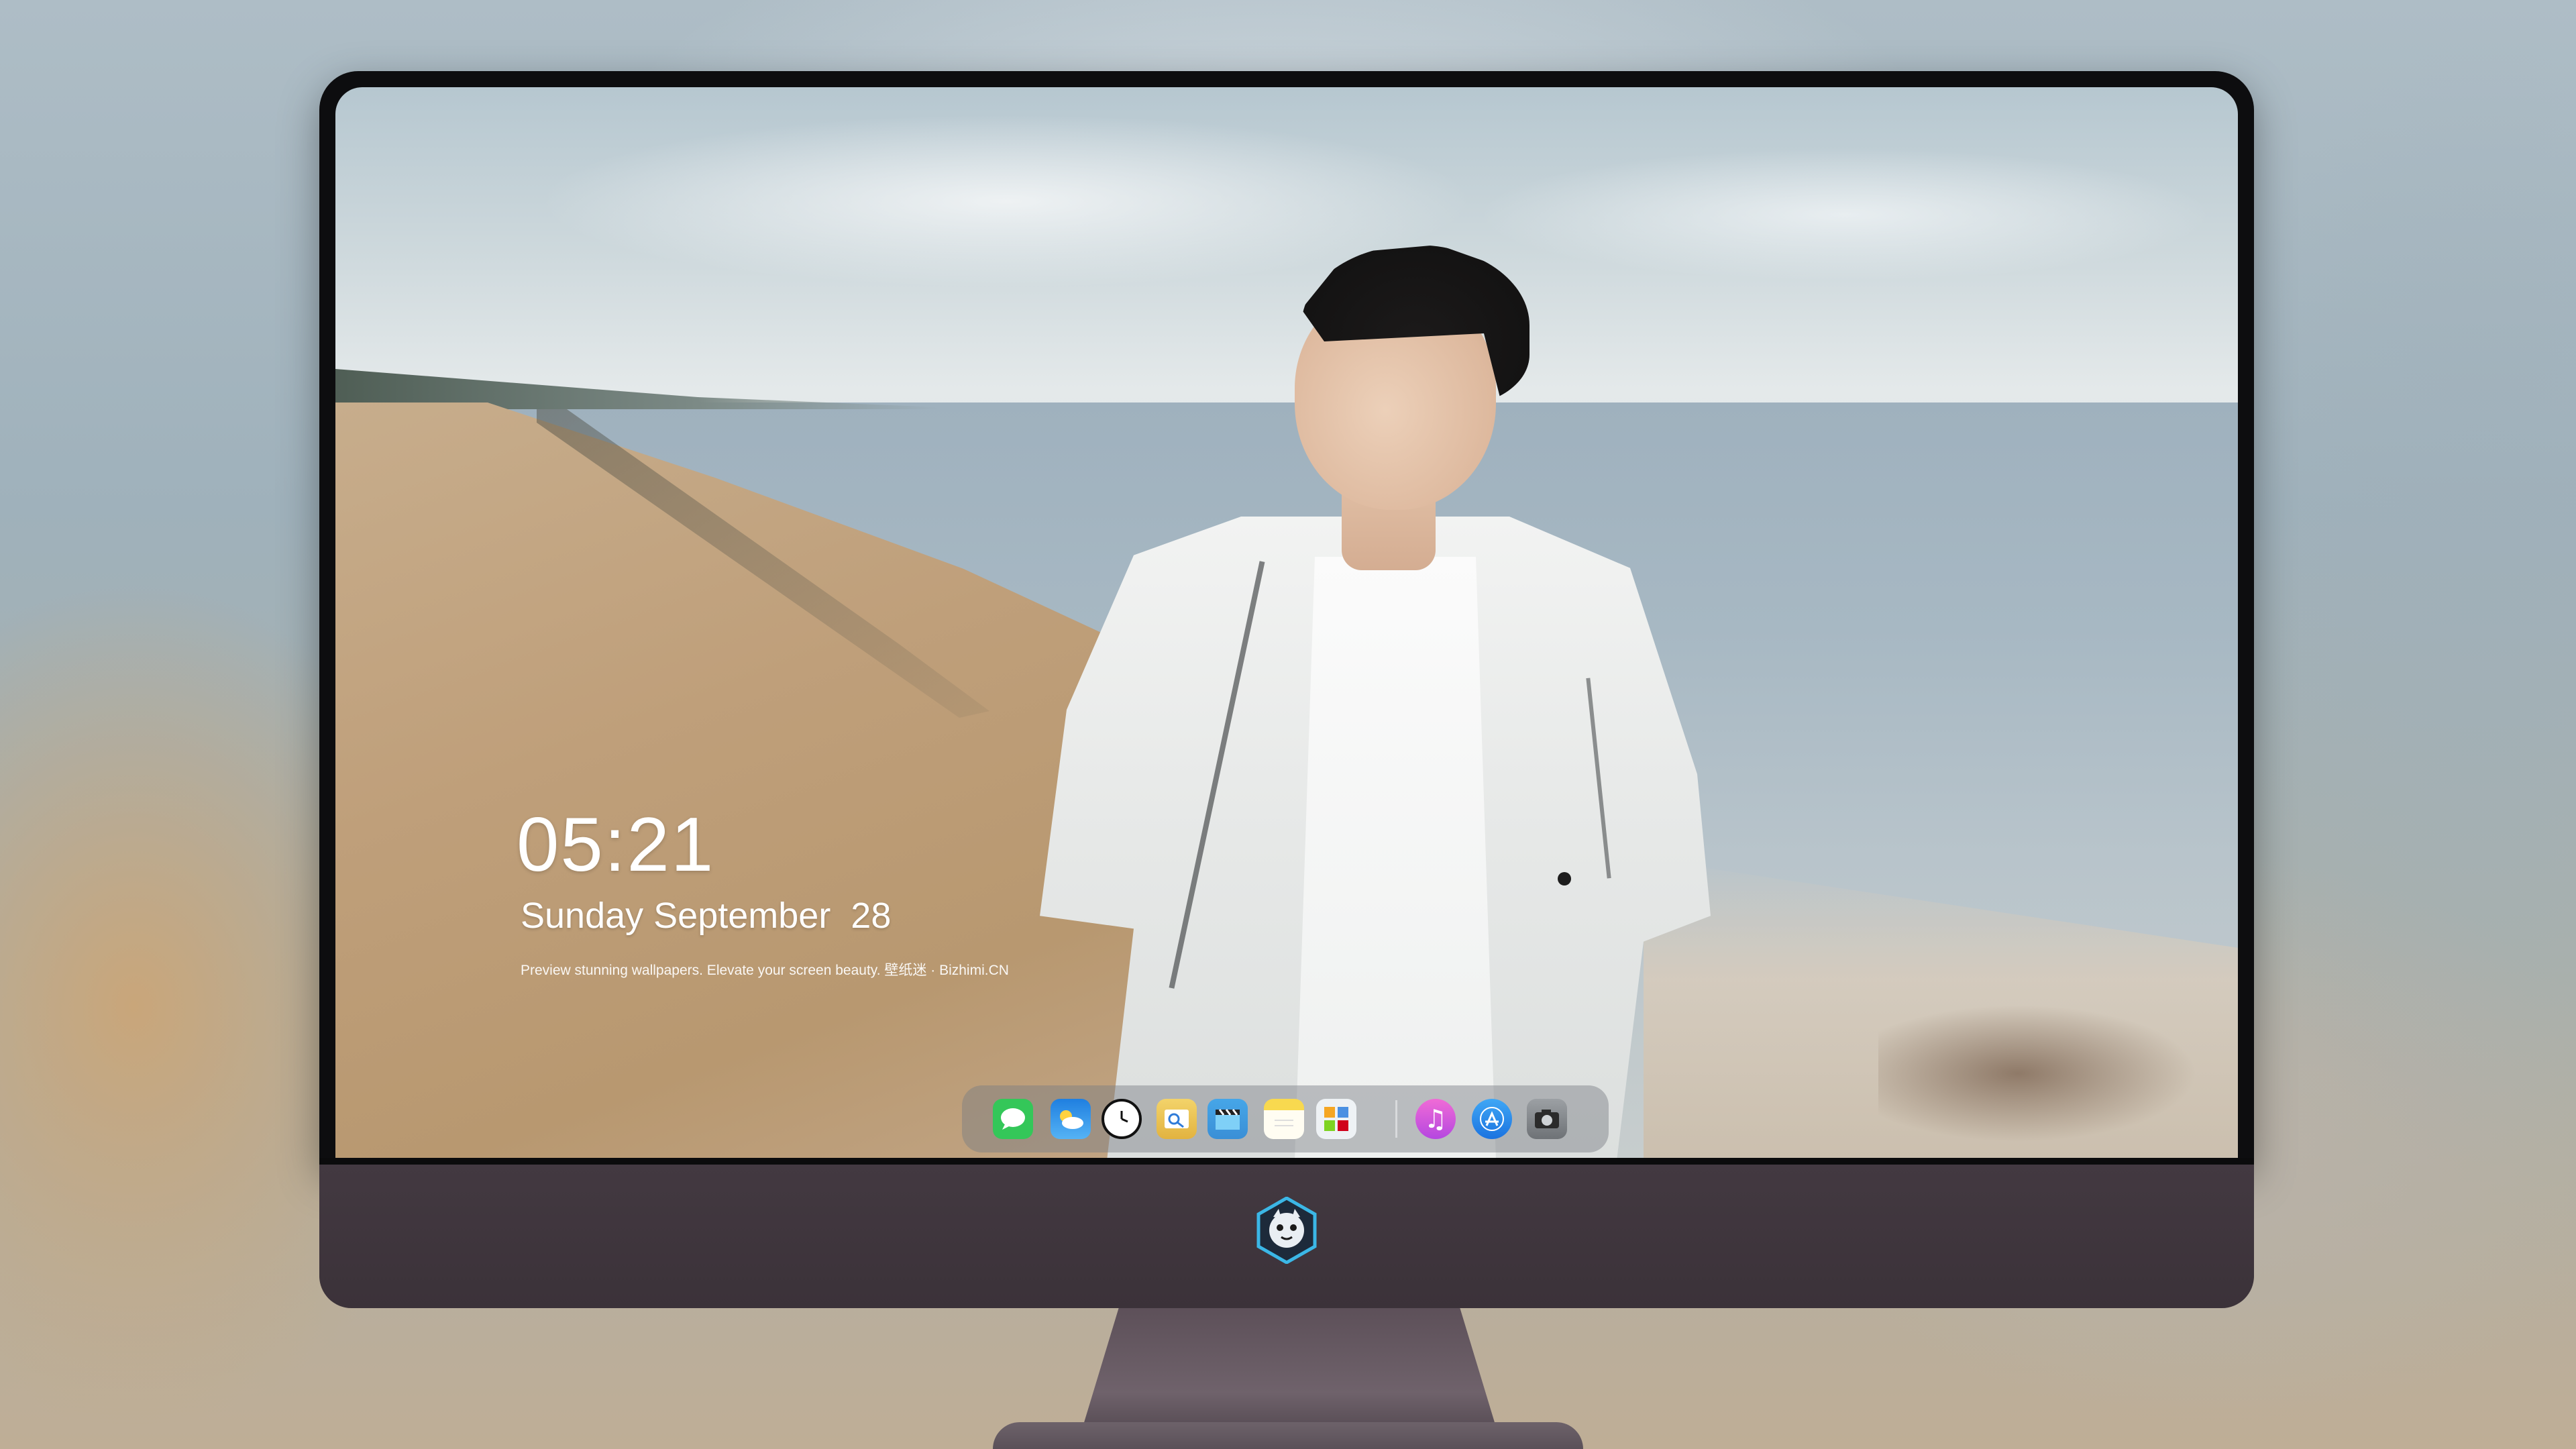  I want to click on lockscreen-date: Sunday September 28, so click(706, 916).